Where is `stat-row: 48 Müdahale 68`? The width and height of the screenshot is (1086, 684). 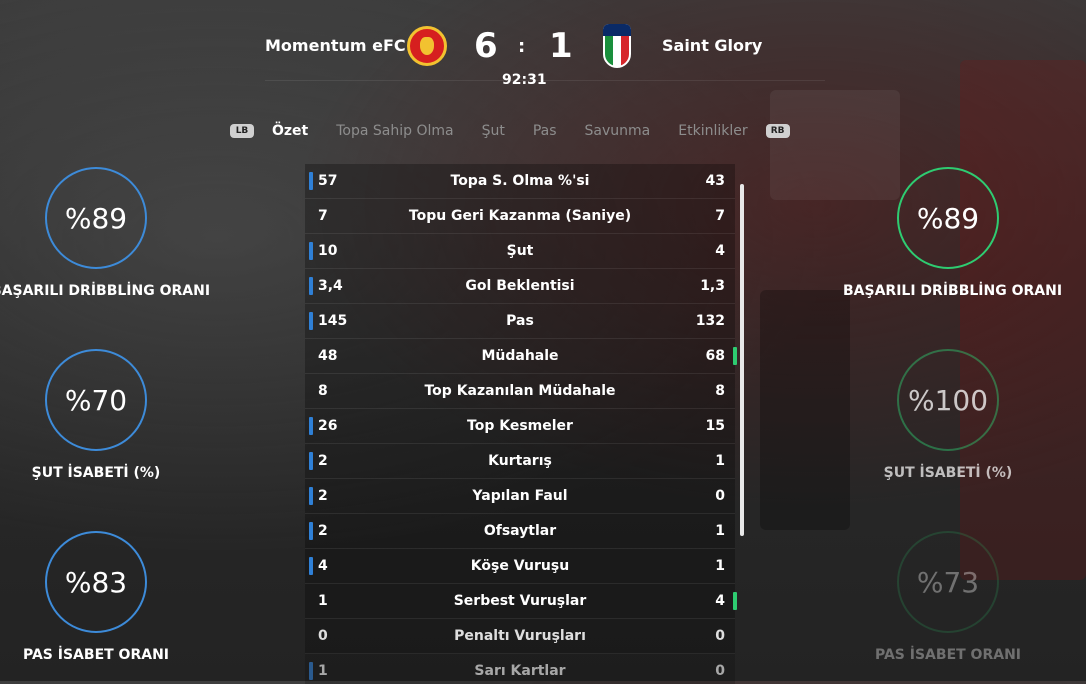 stat-row: 48 Müdahale 68 is located at coordinates (521, 356).